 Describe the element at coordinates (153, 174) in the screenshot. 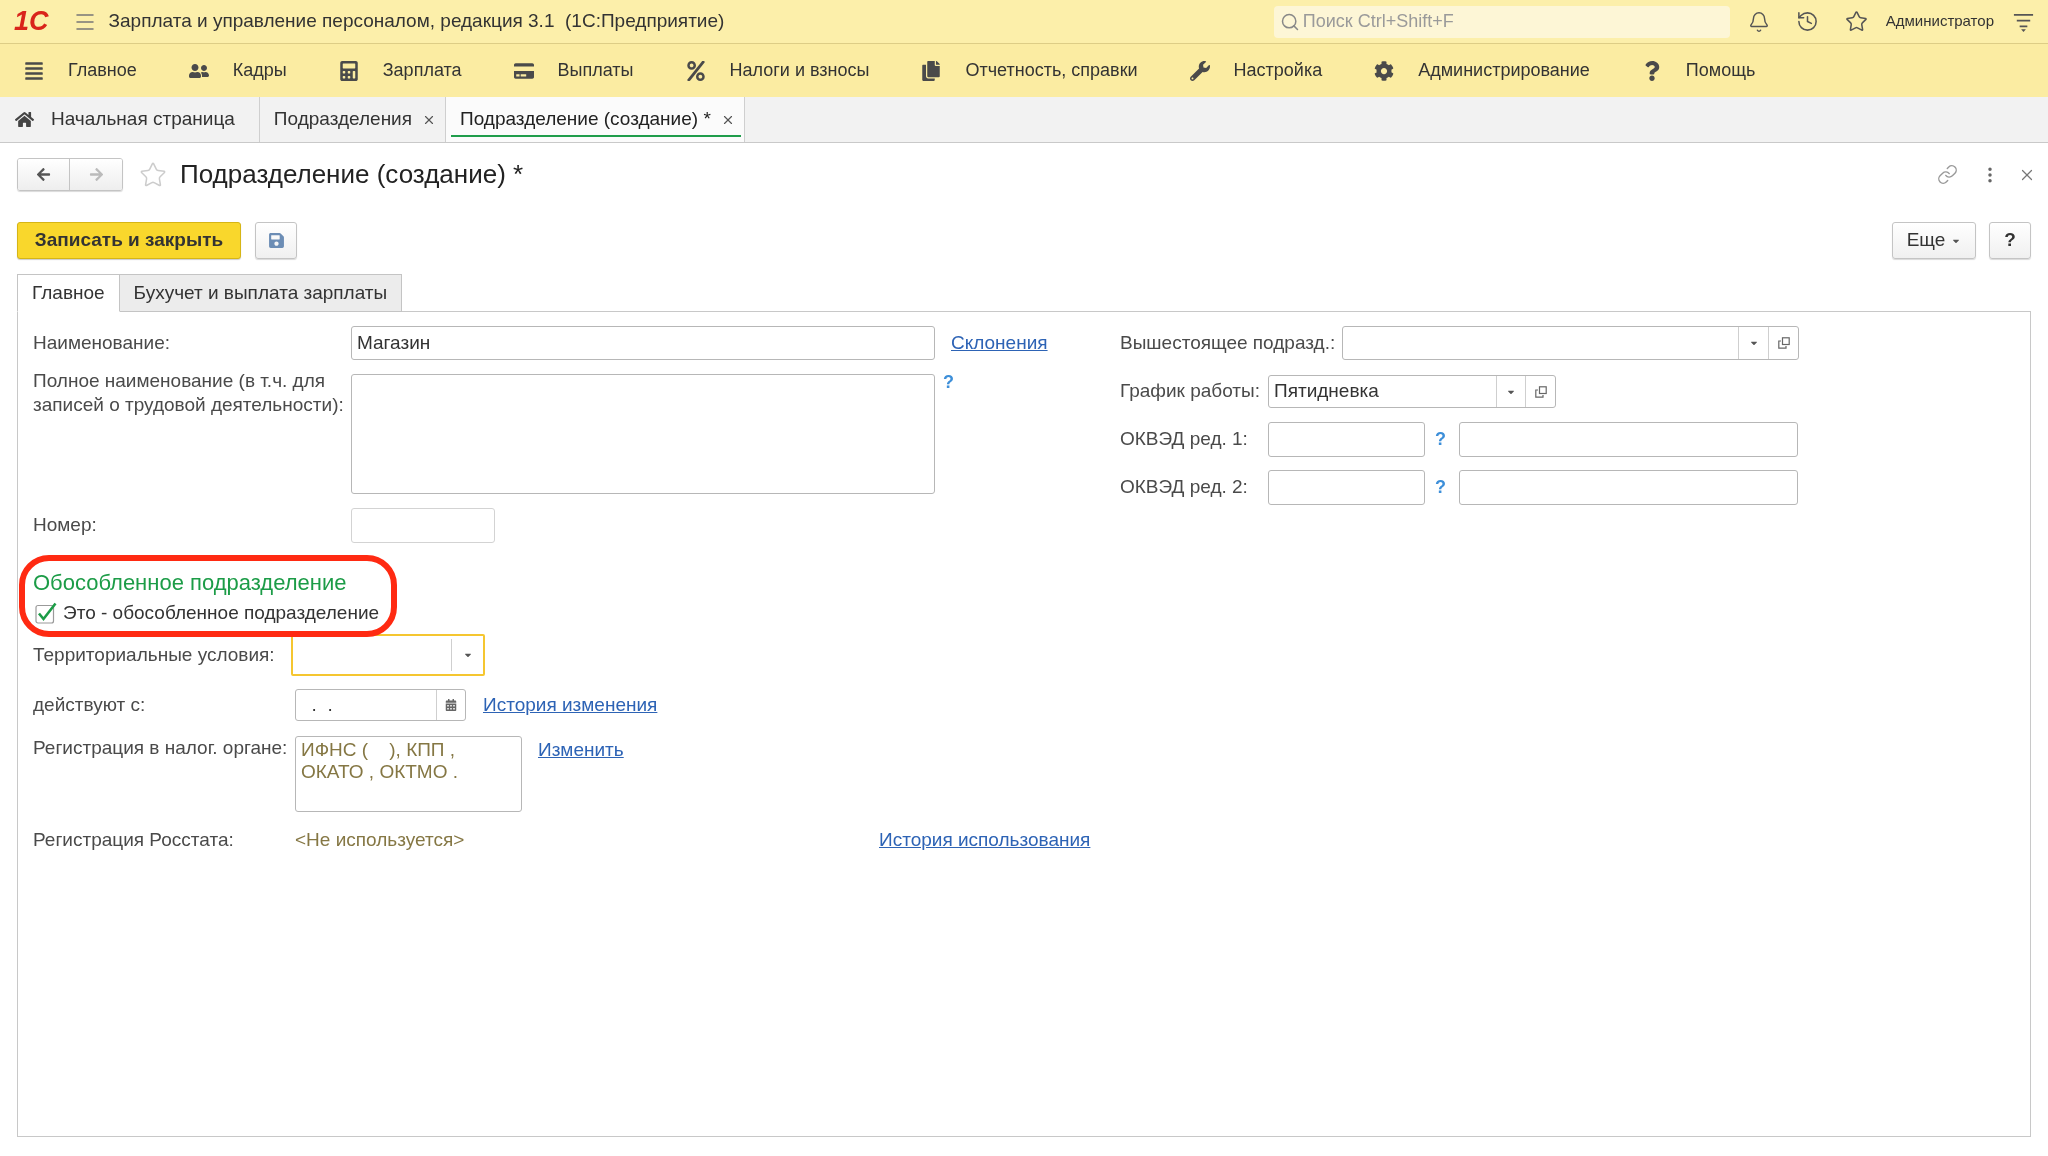

I see `favorite-star-icon` at that location.